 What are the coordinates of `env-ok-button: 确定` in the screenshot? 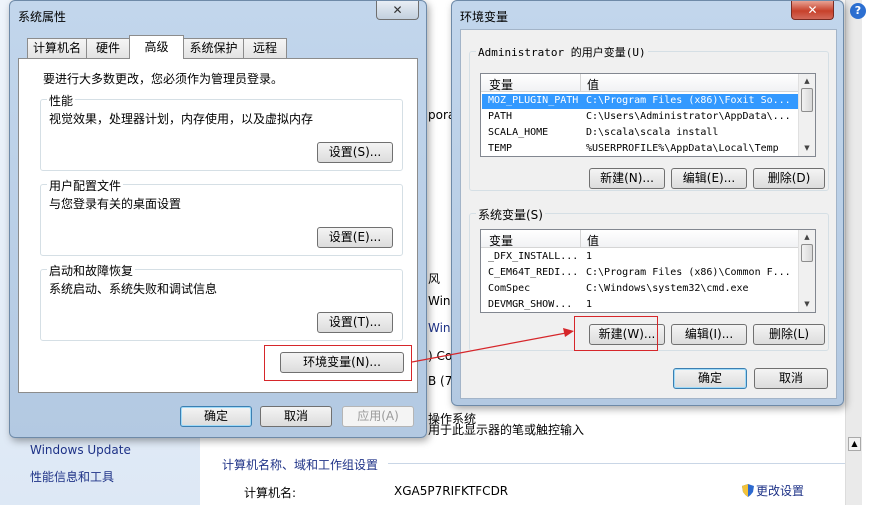 It's located at (710, 378).